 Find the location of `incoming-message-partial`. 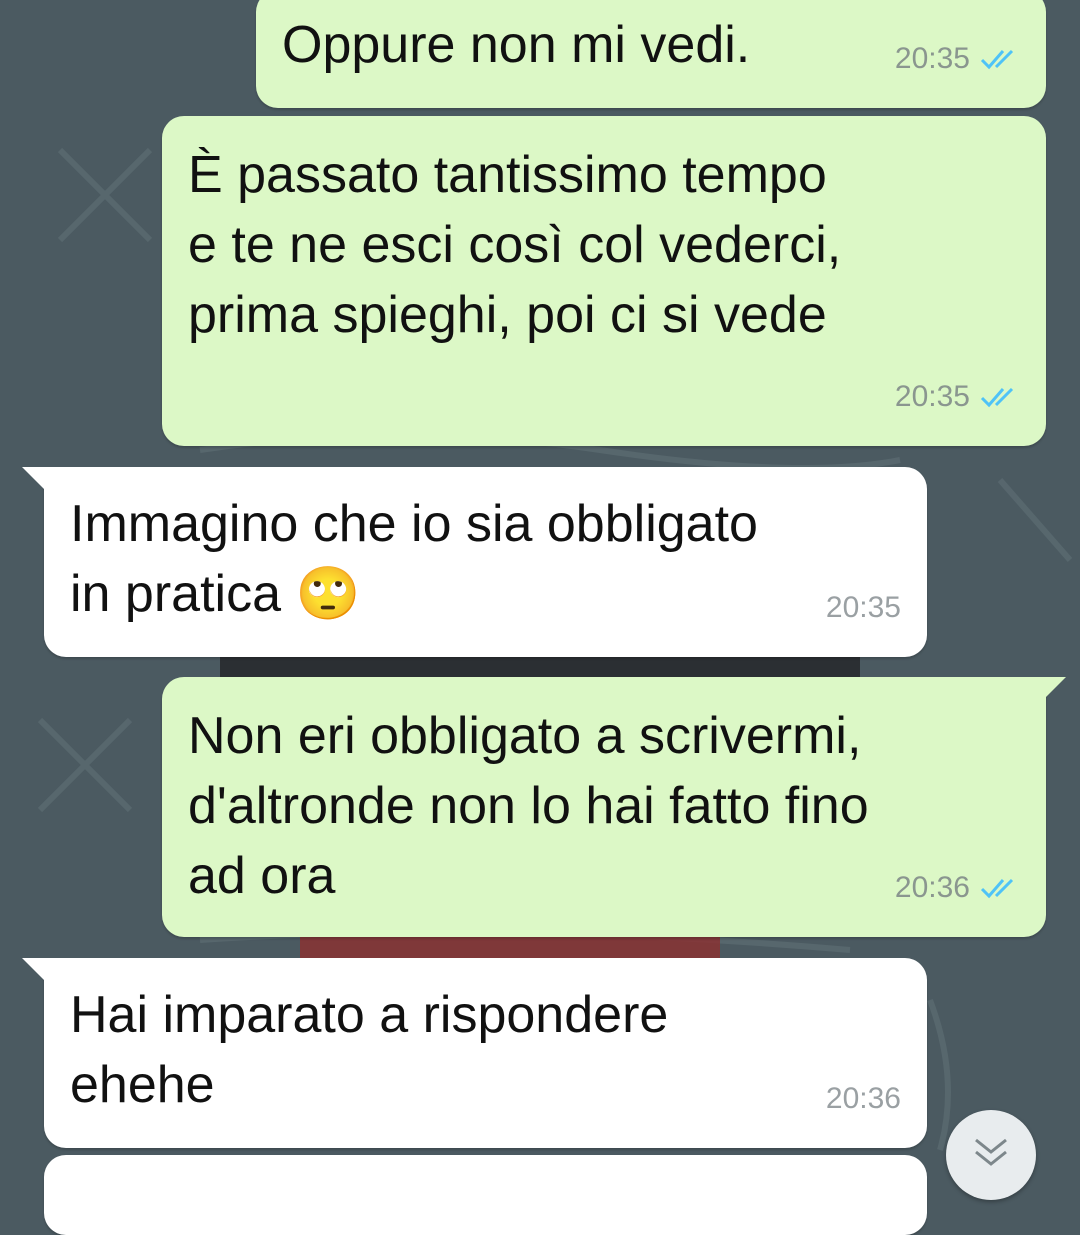

incoming-message-partial is located at coordinates (485, 1195).